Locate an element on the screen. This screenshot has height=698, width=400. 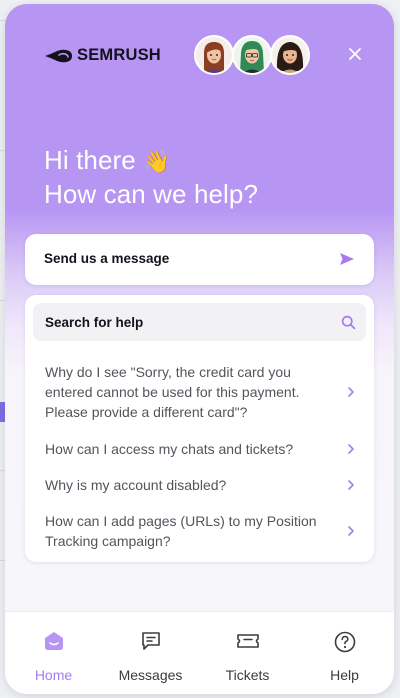
faq-text: Why is my account disabled? is located at coordinates (136, 485).